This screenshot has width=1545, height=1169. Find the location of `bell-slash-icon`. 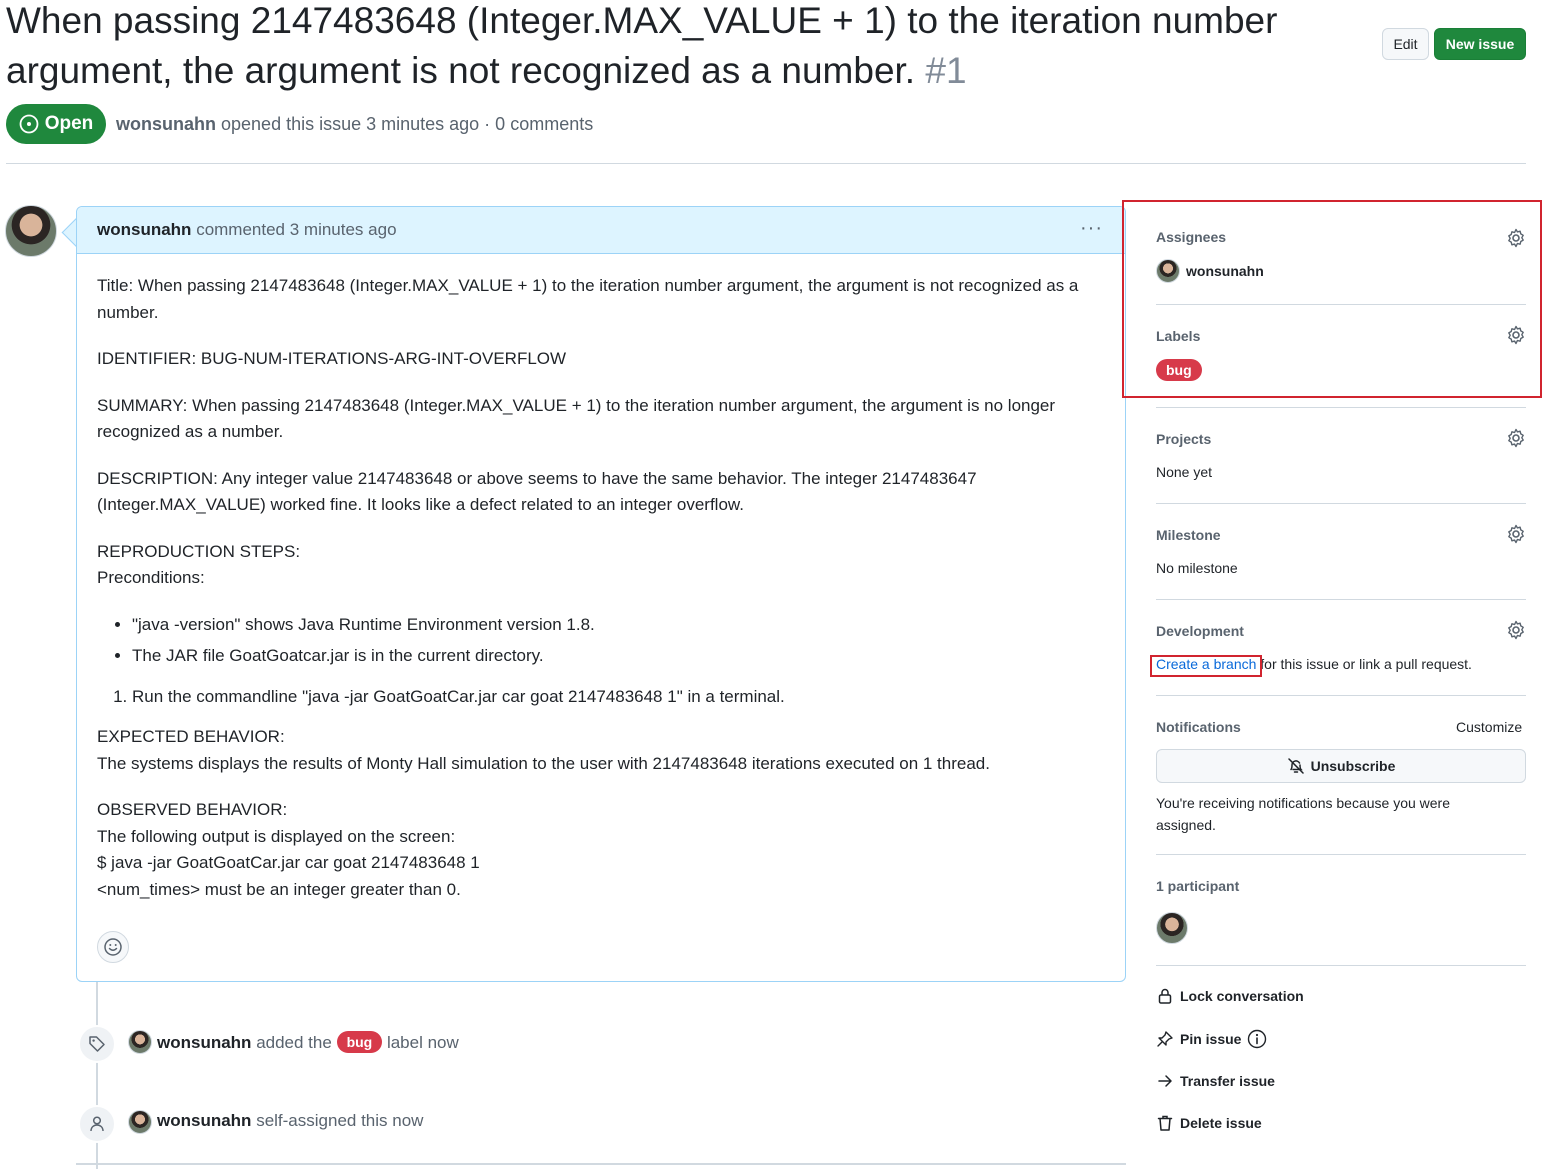

bell-slash-icon is located at coordinates (1295, 766).